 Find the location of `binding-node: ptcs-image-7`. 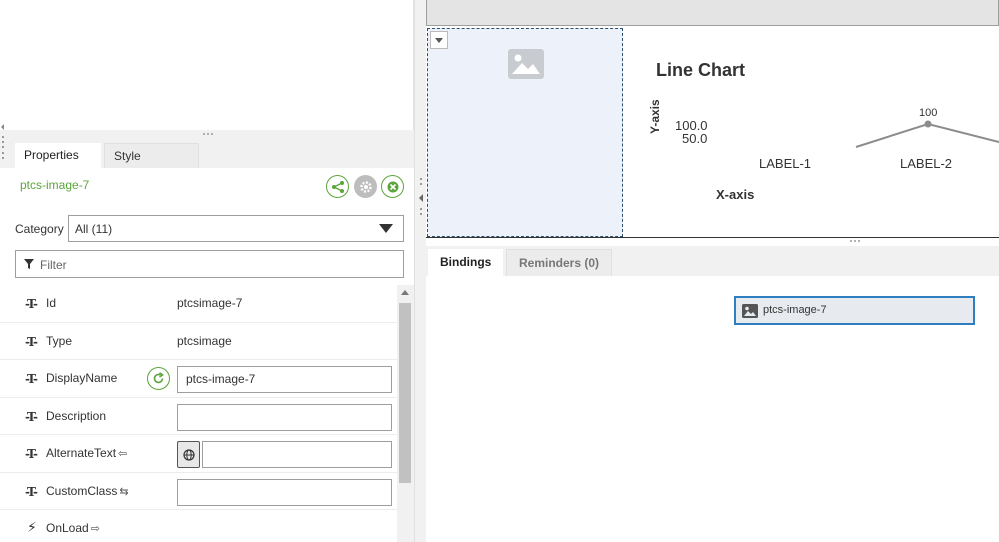

binding-node: ptcs-image-7 is located at coordinates (854, 310).